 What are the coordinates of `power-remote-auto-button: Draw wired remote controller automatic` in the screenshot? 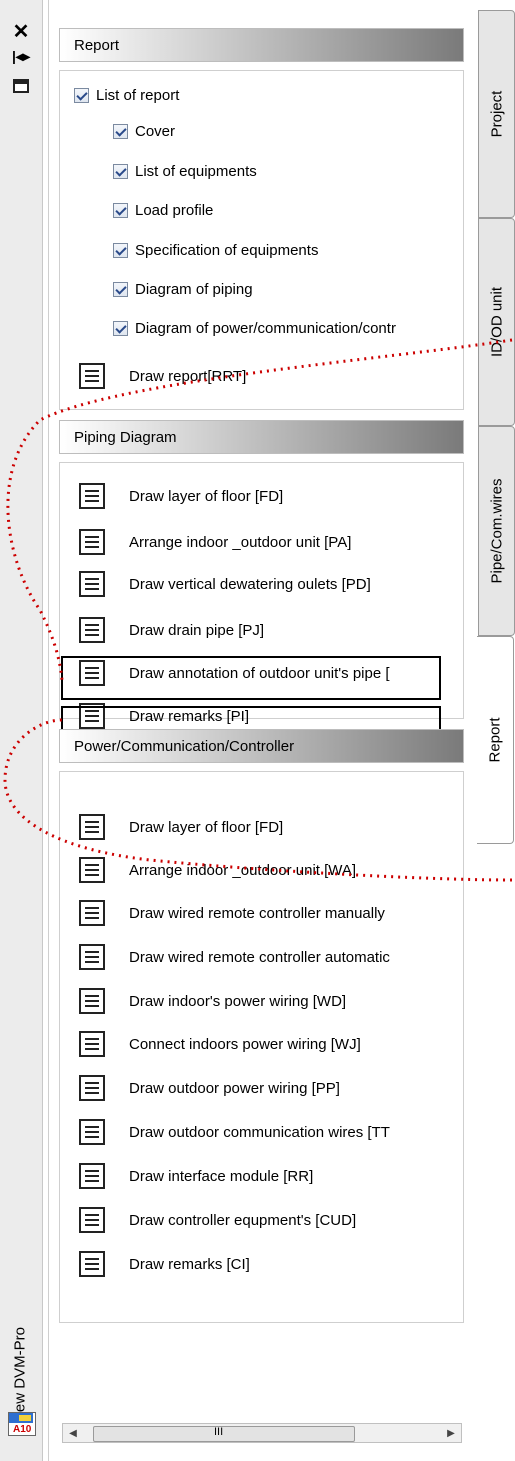 It's located at (234, 957).